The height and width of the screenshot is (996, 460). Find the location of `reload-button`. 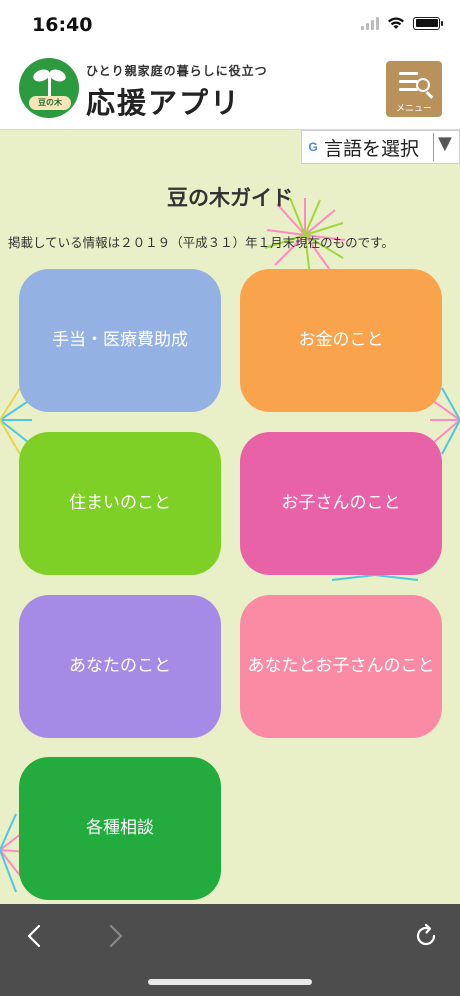

reload-button is located at coordinates (426, 936).